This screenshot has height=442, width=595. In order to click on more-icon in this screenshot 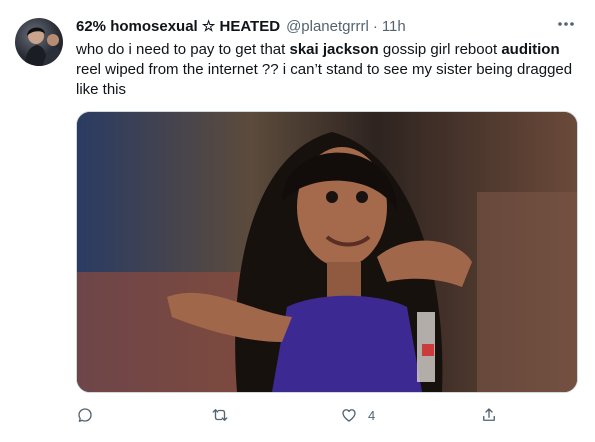, I will do `click(566, 24)`.